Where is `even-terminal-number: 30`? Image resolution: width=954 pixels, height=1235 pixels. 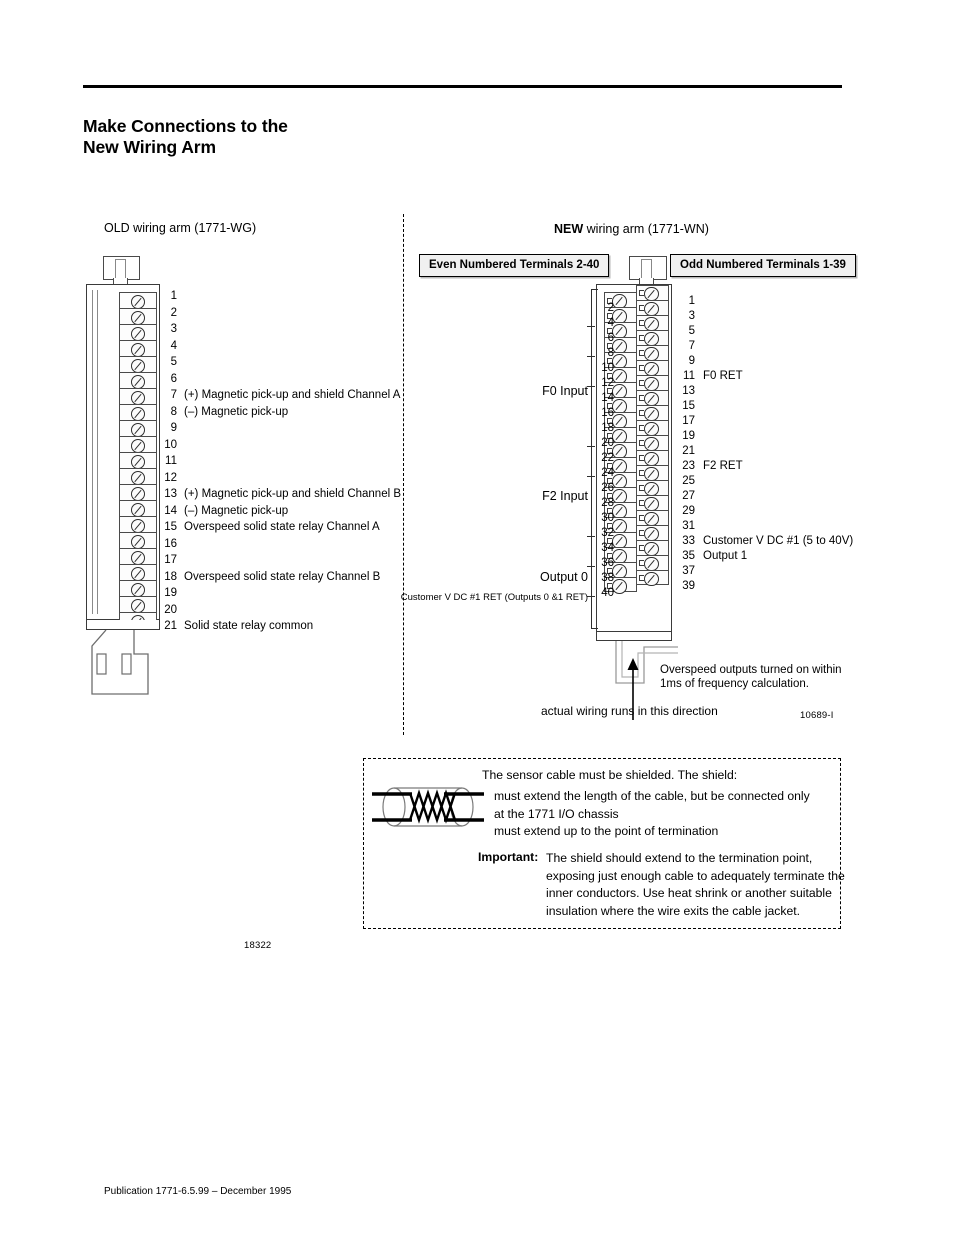 even-terminal-number: 30 is located at coordinates (607, 518).